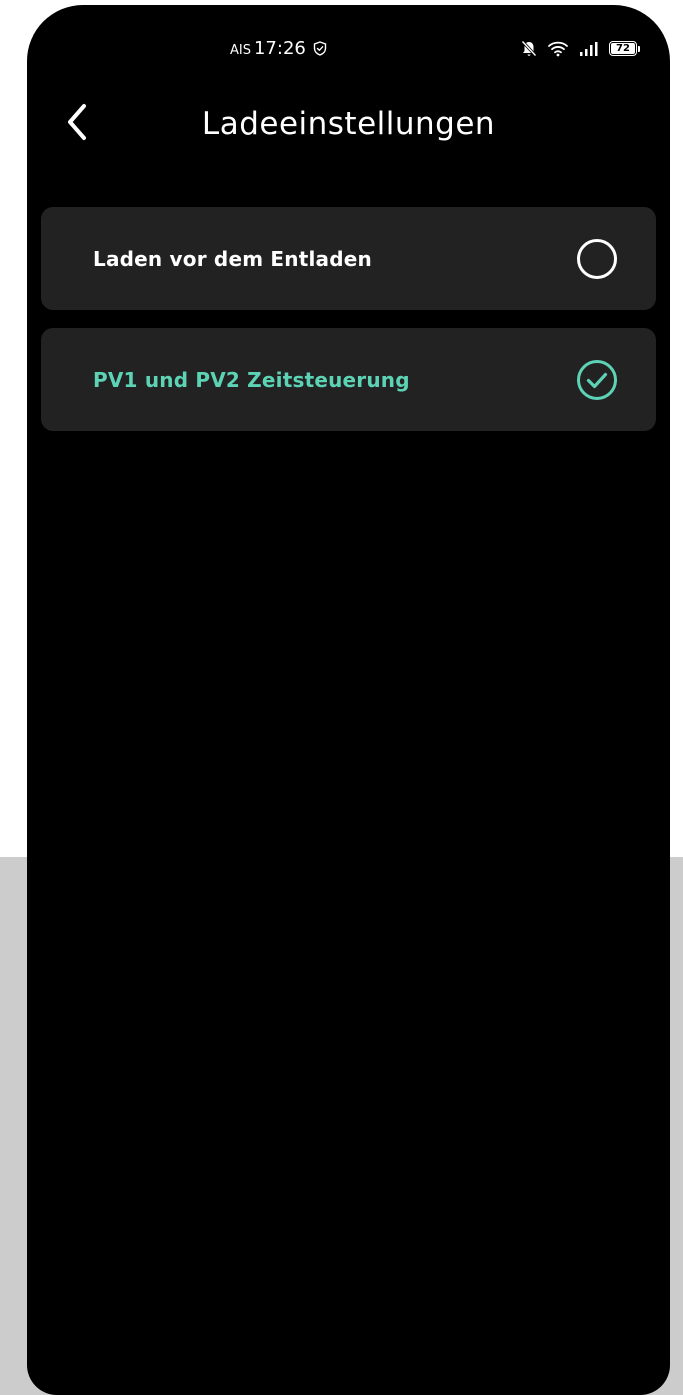 Image resolution: width=683 pixels, height=1395 pixels. I want to click on bell-off-icon, so click(529, 48).